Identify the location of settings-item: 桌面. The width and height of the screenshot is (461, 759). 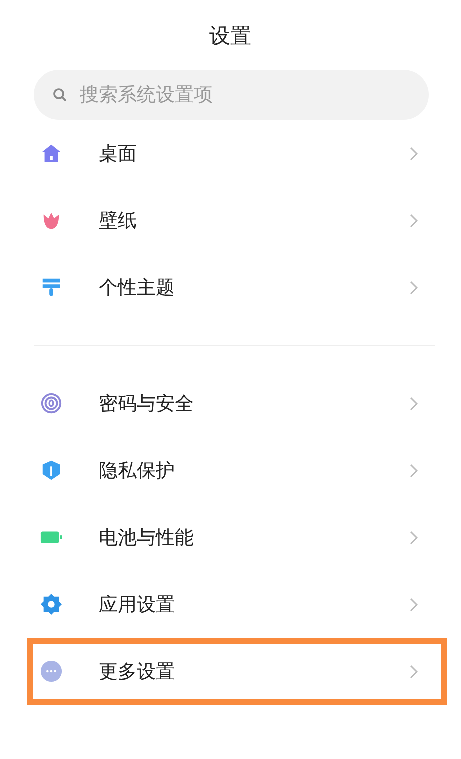
(237, 153).